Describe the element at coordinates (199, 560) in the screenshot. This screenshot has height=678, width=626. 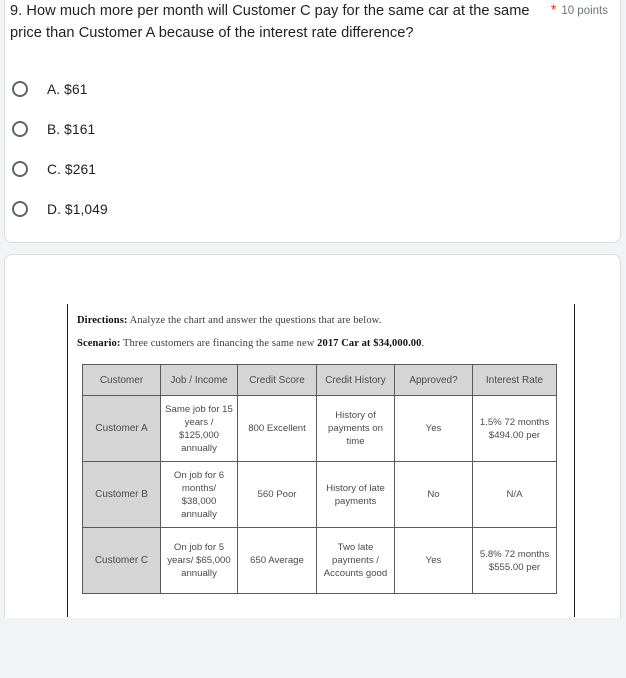
I see `cell-job-income: On job for 5 years/ $65,000 annually` at that location.